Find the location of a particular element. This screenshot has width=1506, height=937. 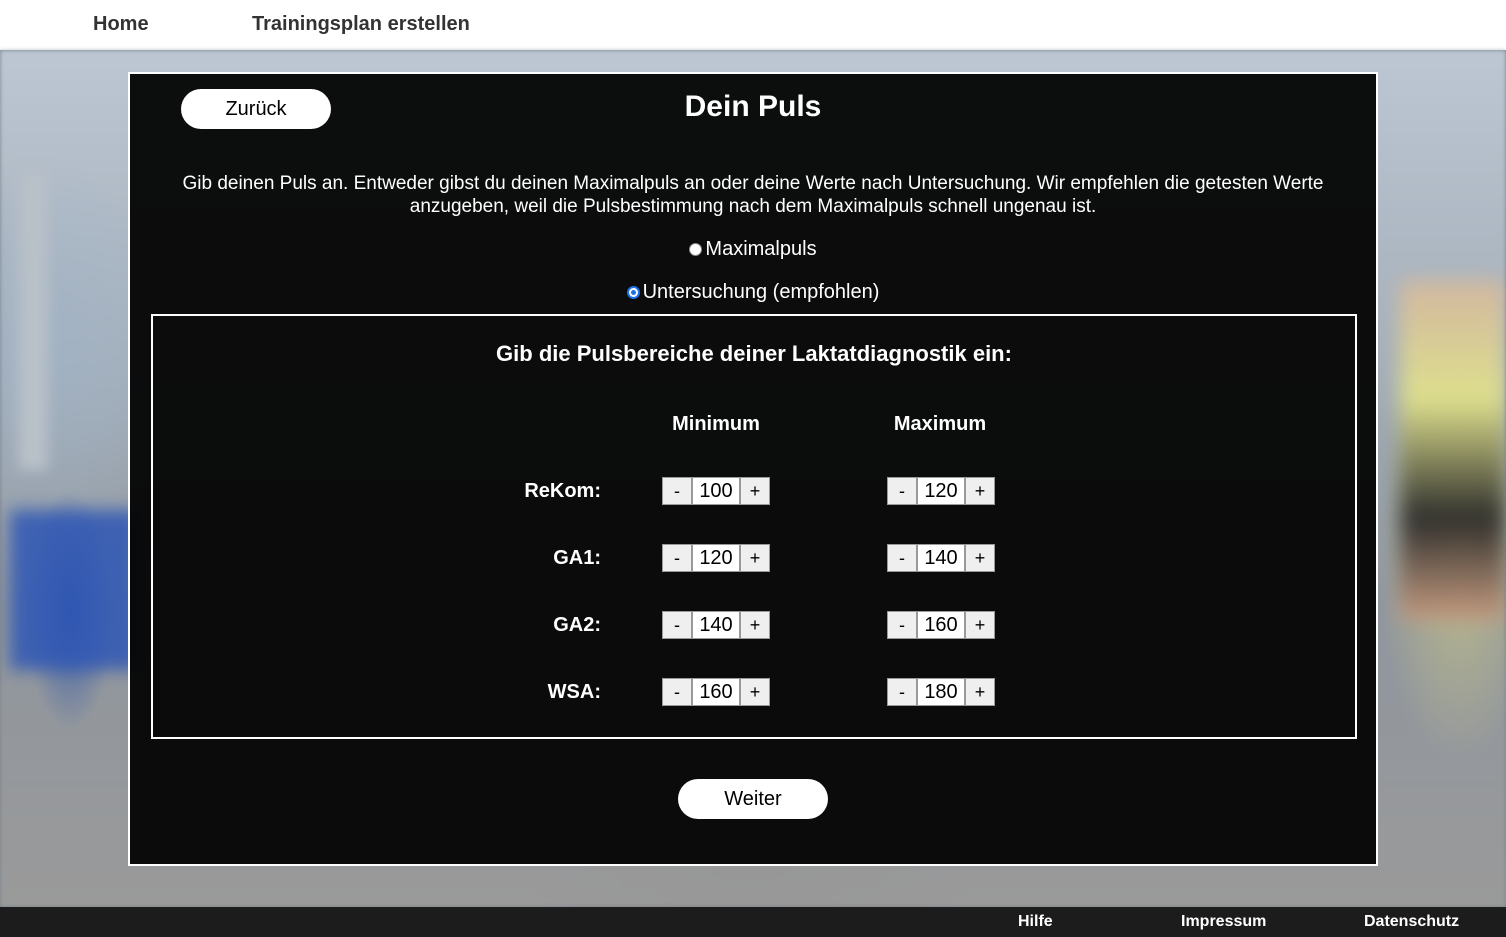

ga2-max-input is located at coordinates (941, 625).